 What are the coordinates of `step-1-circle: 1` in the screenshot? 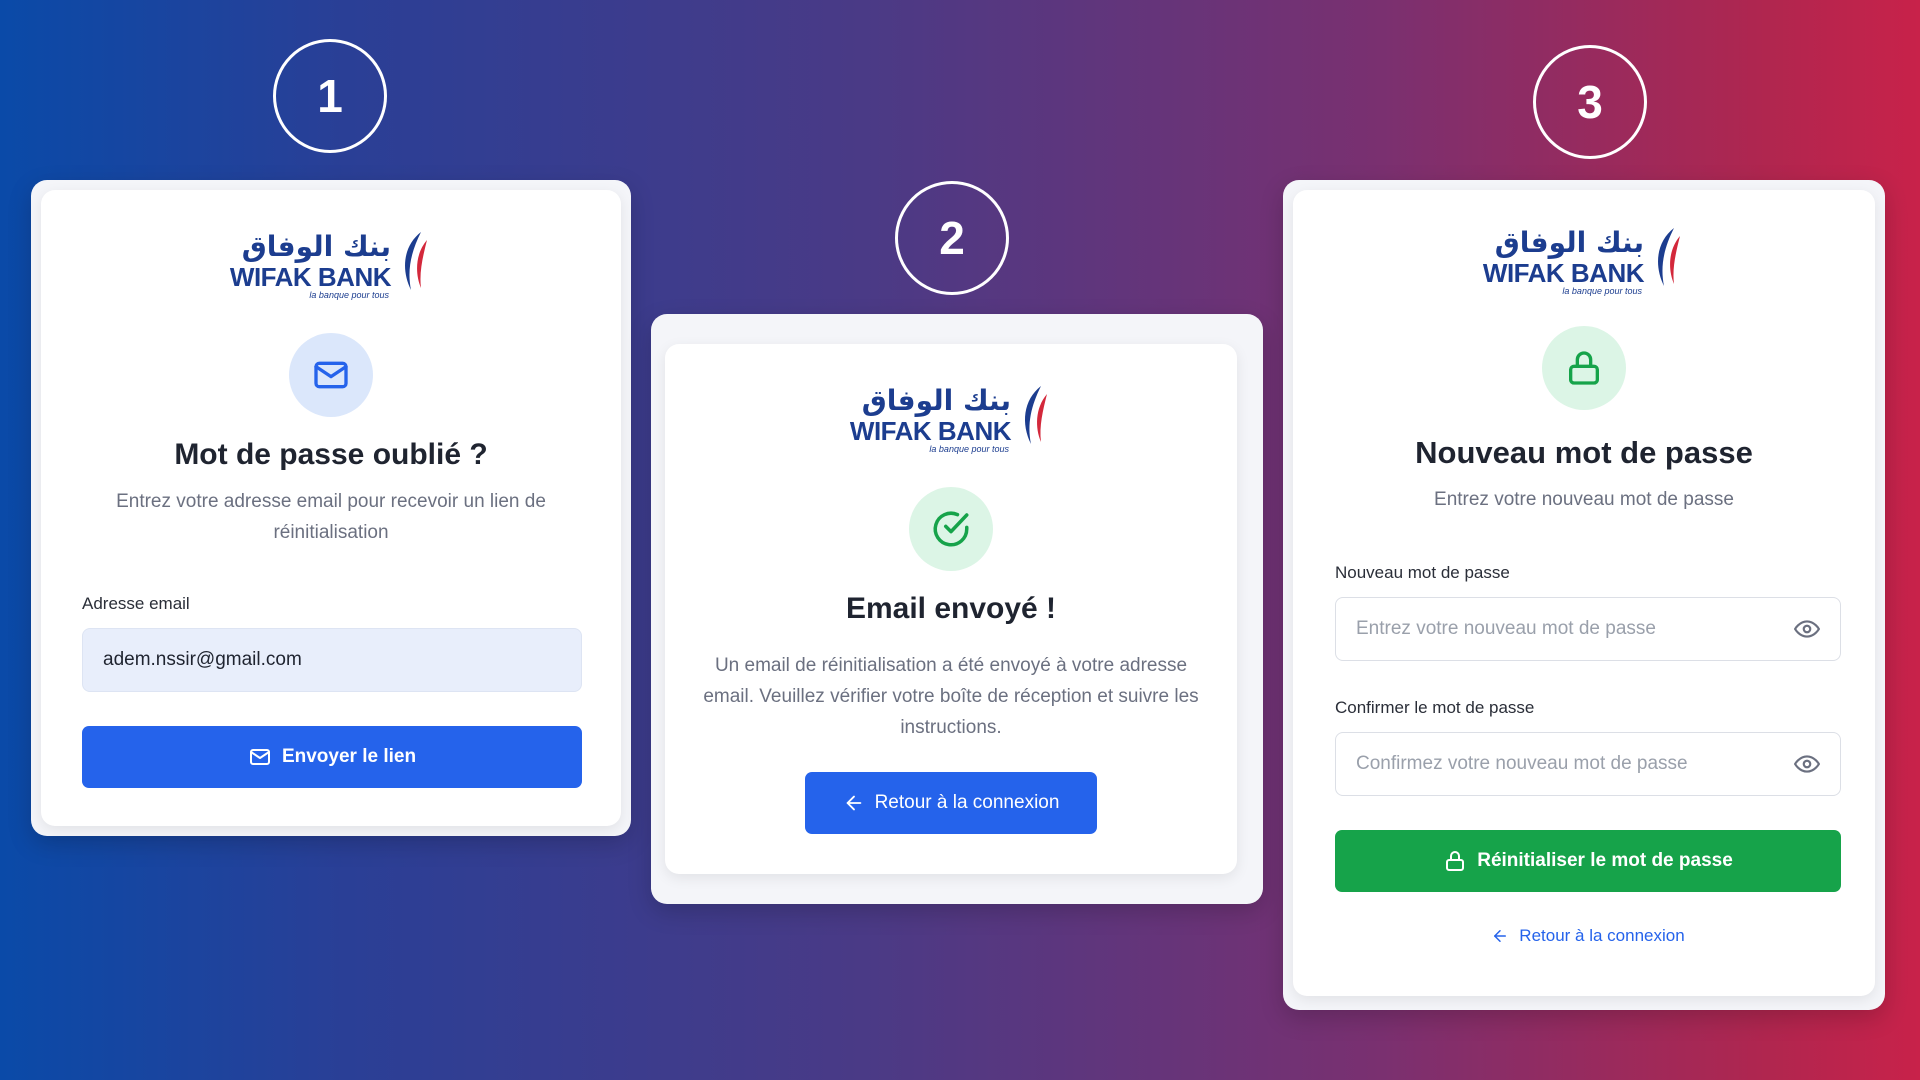 It's located at (330, 96).